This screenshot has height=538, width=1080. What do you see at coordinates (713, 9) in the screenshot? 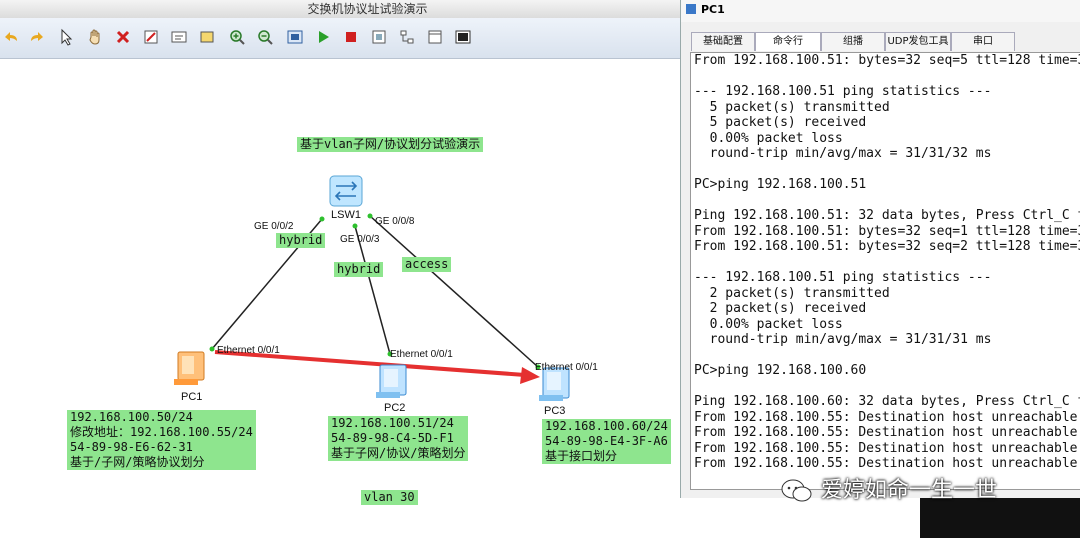
I see `pc-window-title: PC1` at bounding box center [713, 9].